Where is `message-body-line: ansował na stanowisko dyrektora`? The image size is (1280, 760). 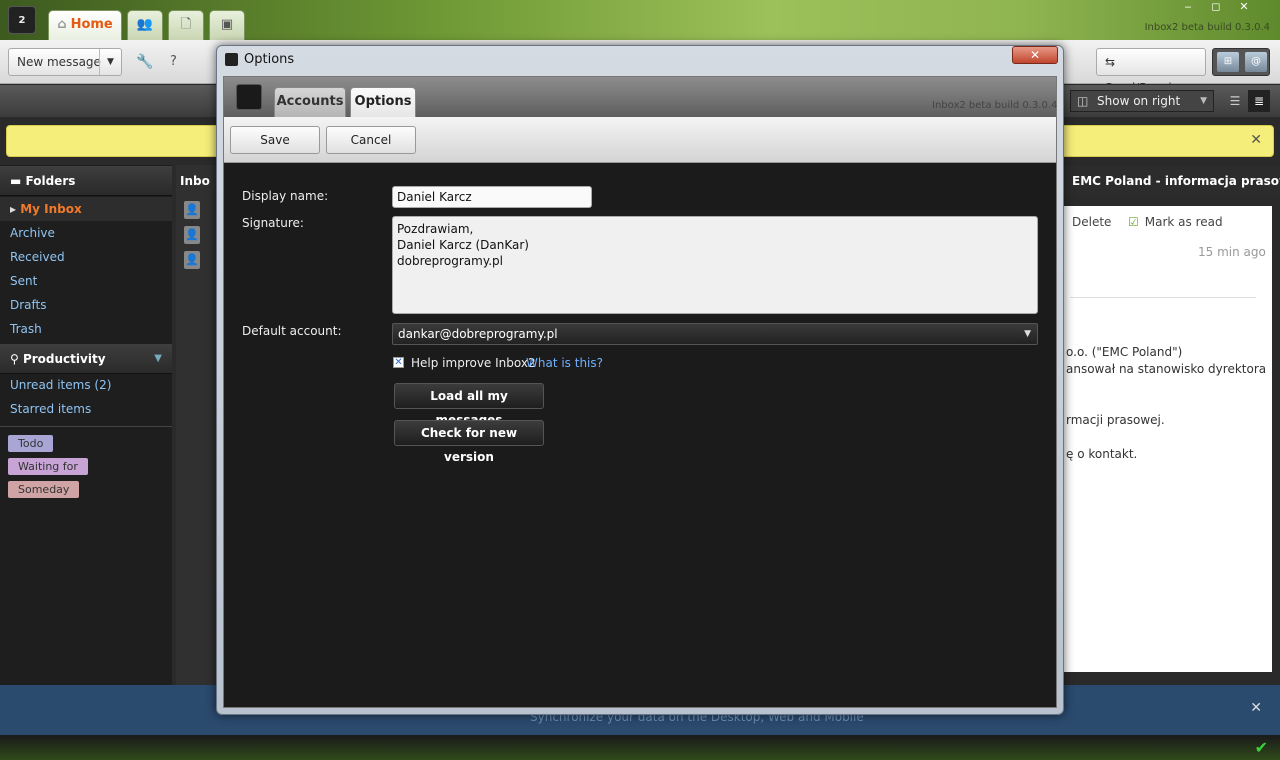
message-body-line: ansował na stanowisko dyrektora is located at coordinates (1166, 369).